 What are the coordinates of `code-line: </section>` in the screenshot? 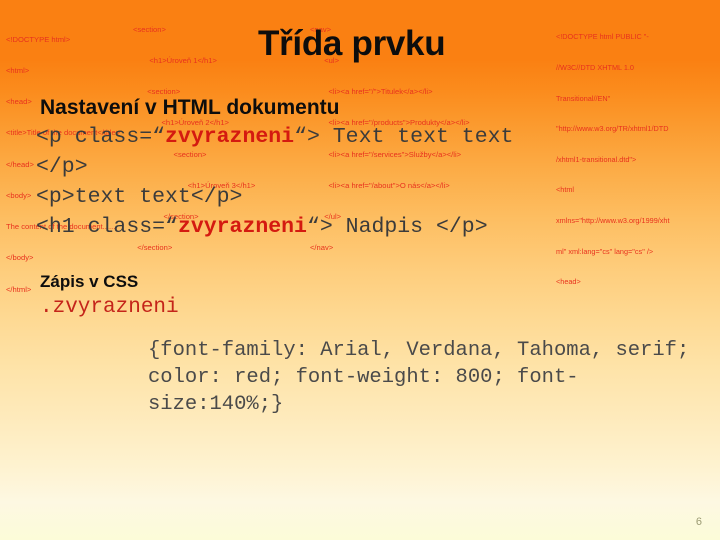 It's located at (153, 248).